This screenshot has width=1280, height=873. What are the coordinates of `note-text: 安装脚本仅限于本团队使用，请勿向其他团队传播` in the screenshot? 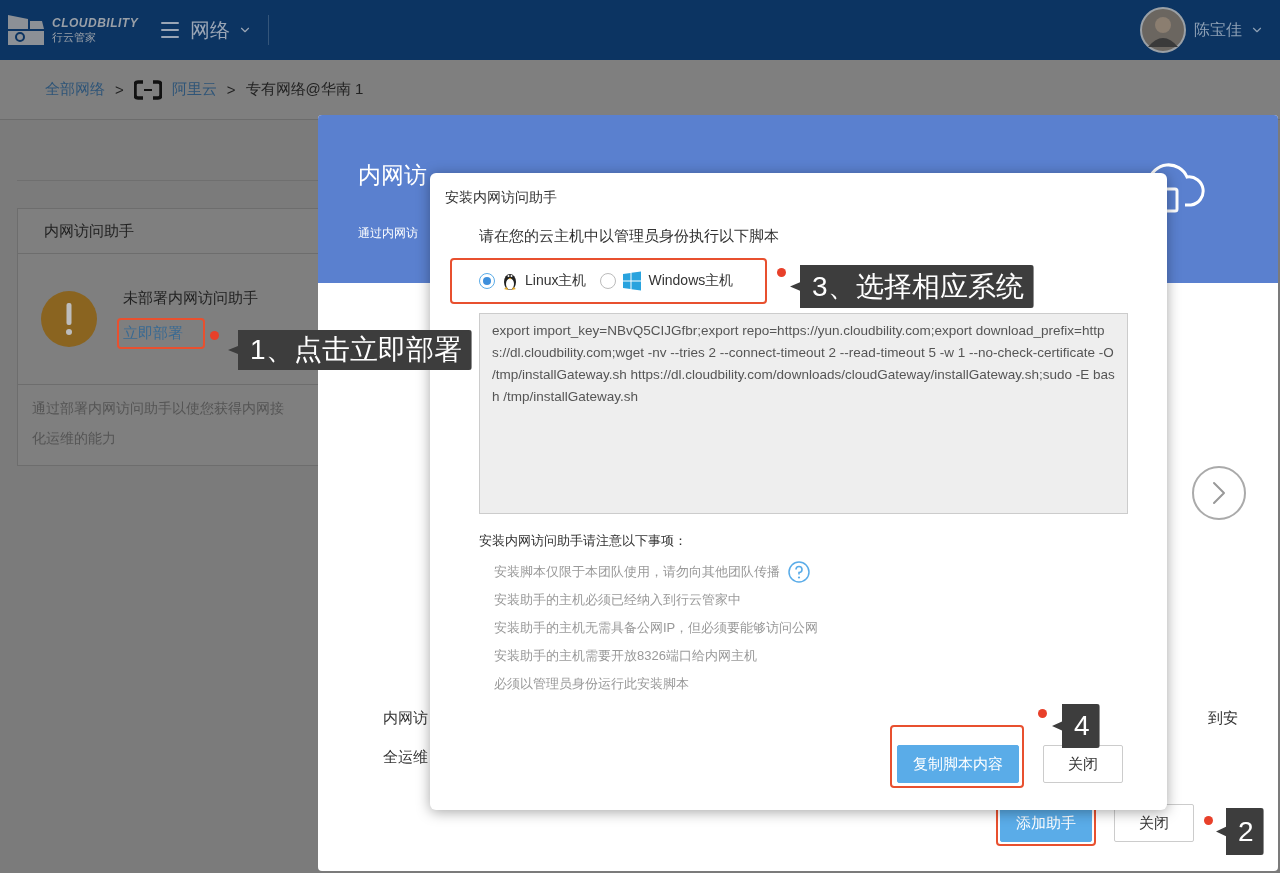 It's located at (637, 572).